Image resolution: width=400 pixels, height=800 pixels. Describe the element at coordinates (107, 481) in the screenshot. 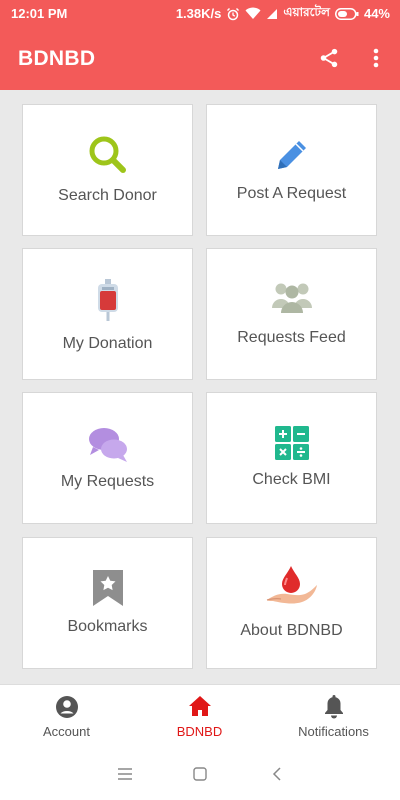

I see `tile-label: My Requests` at that location.